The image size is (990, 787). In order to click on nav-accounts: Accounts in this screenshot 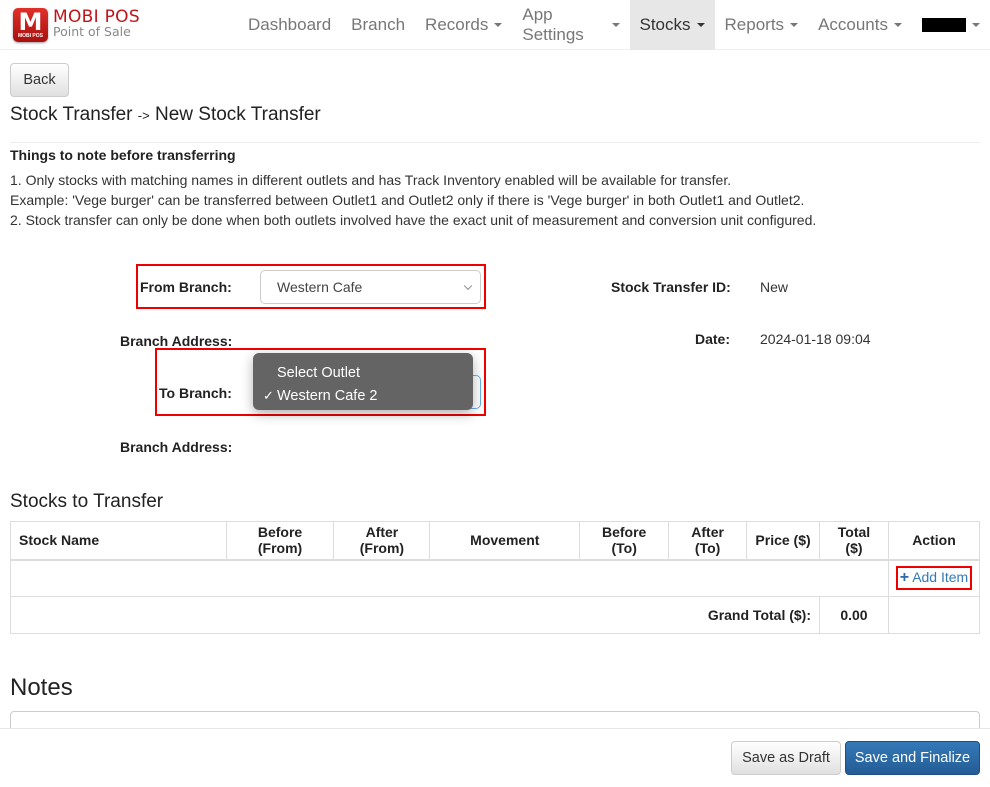, I will do `click(860, 25)`.